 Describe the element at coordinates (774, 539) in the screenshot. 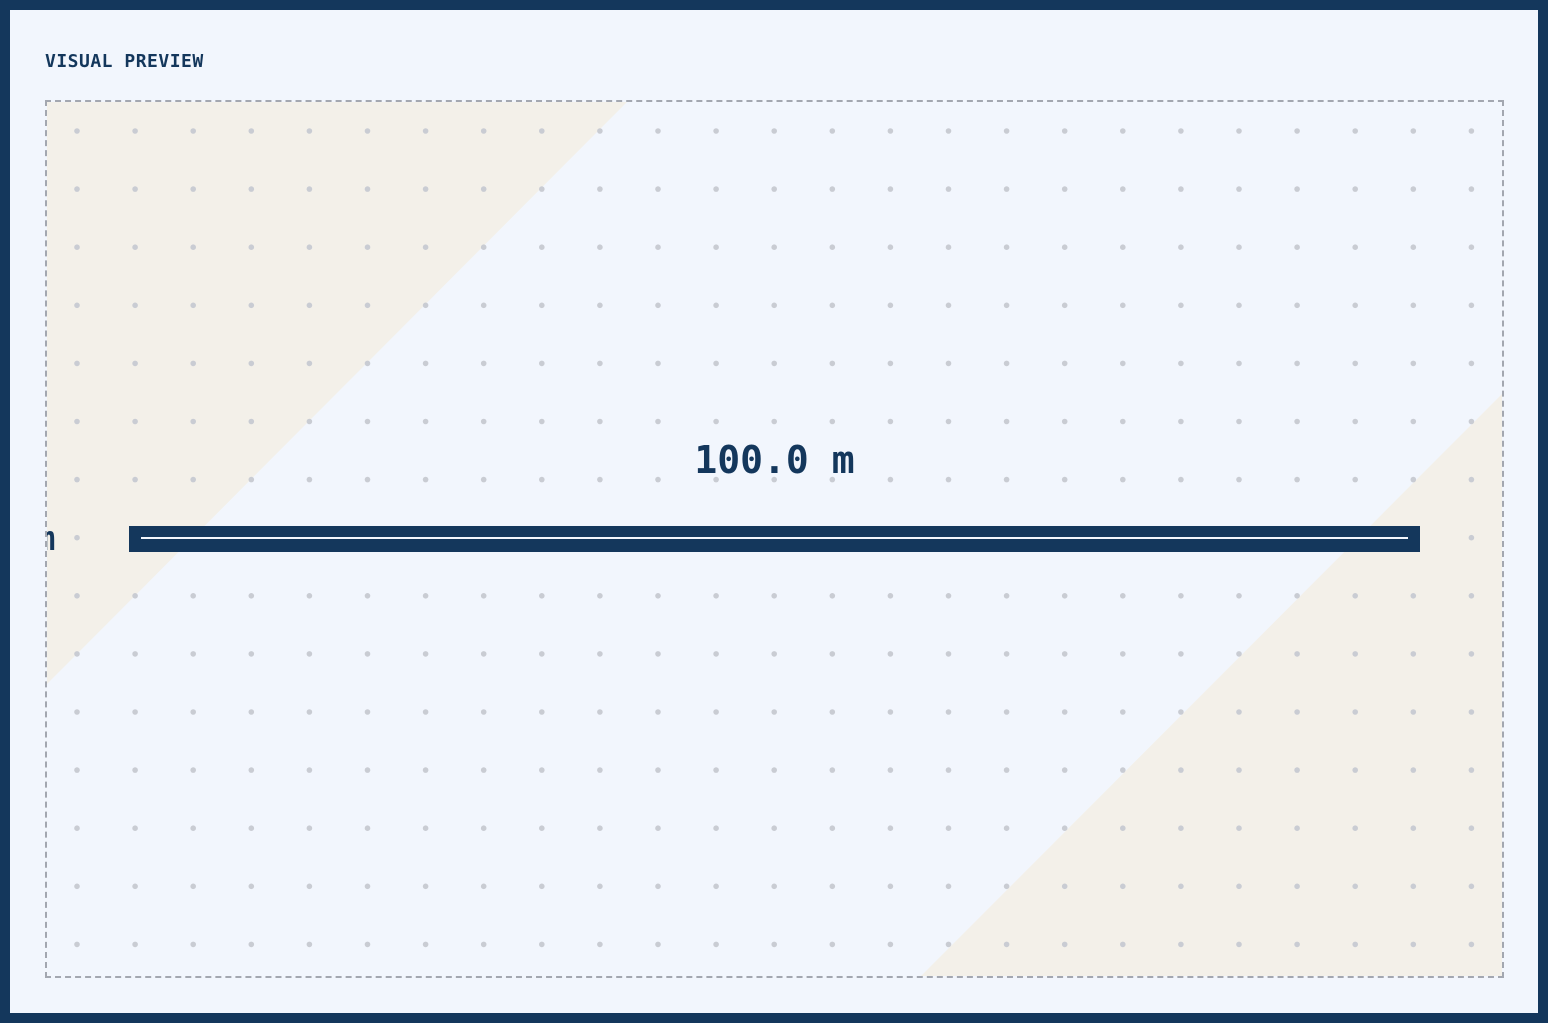

I see `scale-bar` at that location.